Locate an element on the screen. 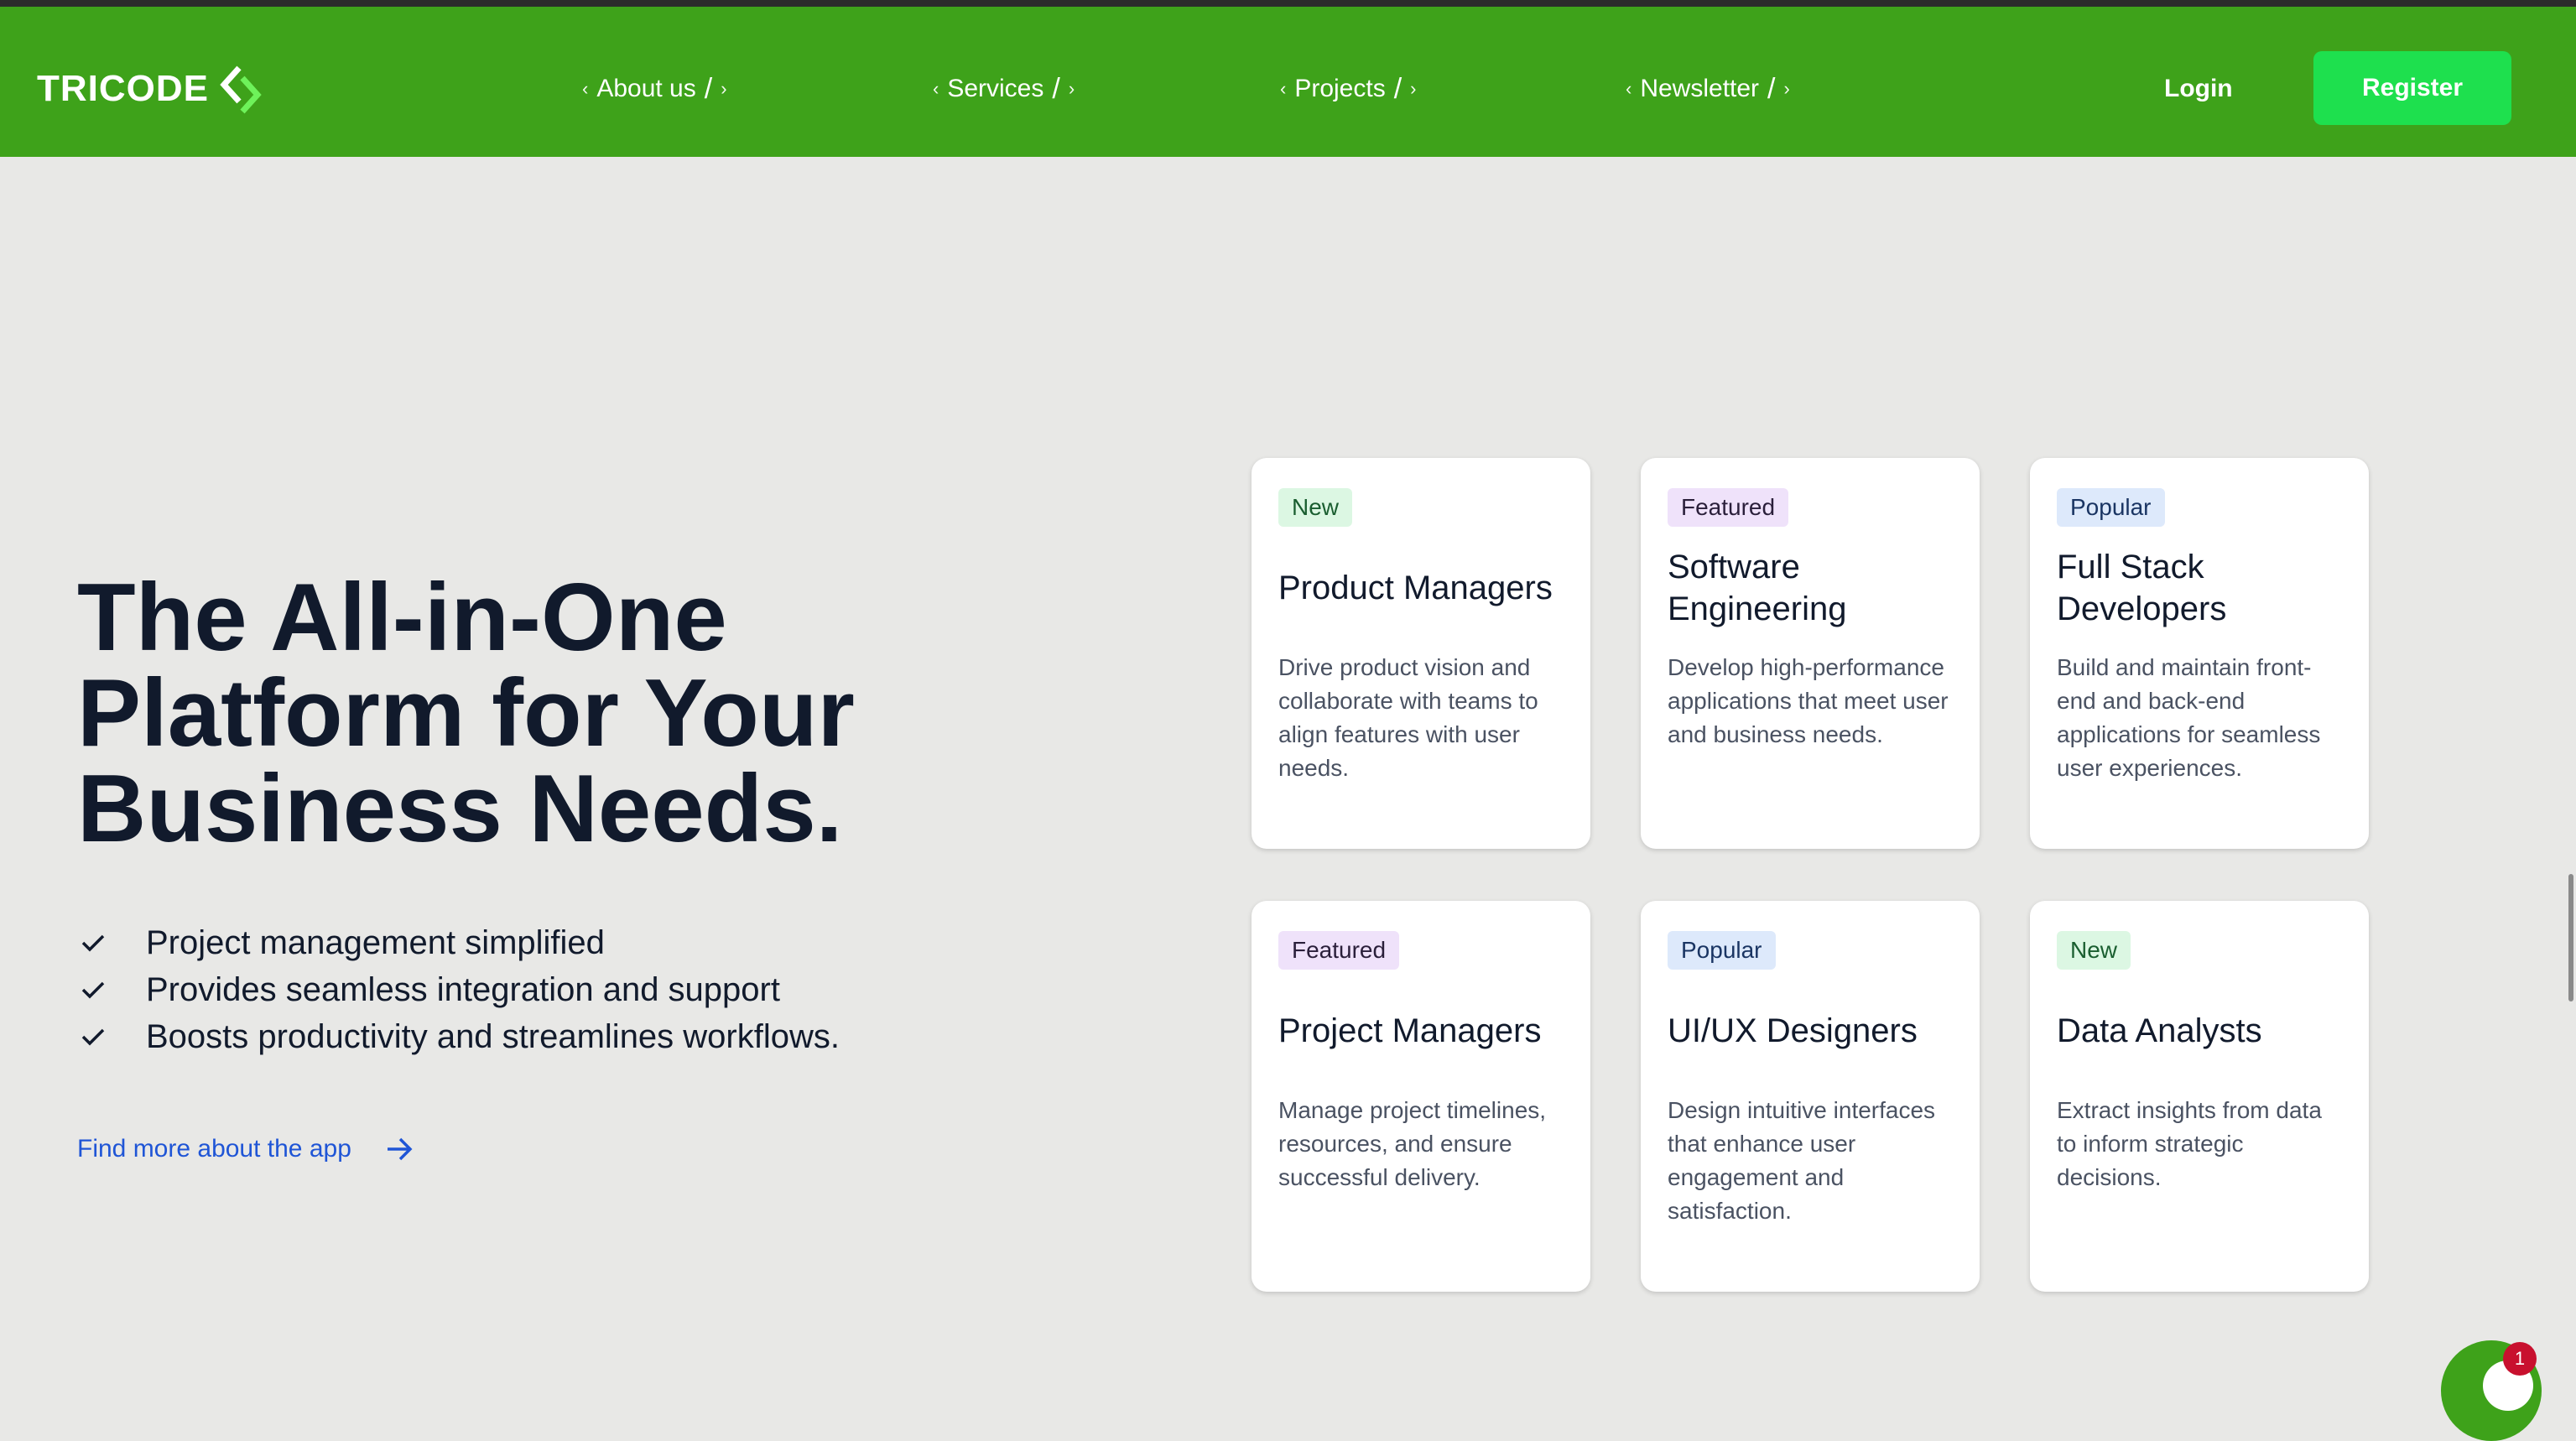 The image size is (2576, 1441). nav-projects: ‹ Projects / › is located at coordinates (1348, 89).